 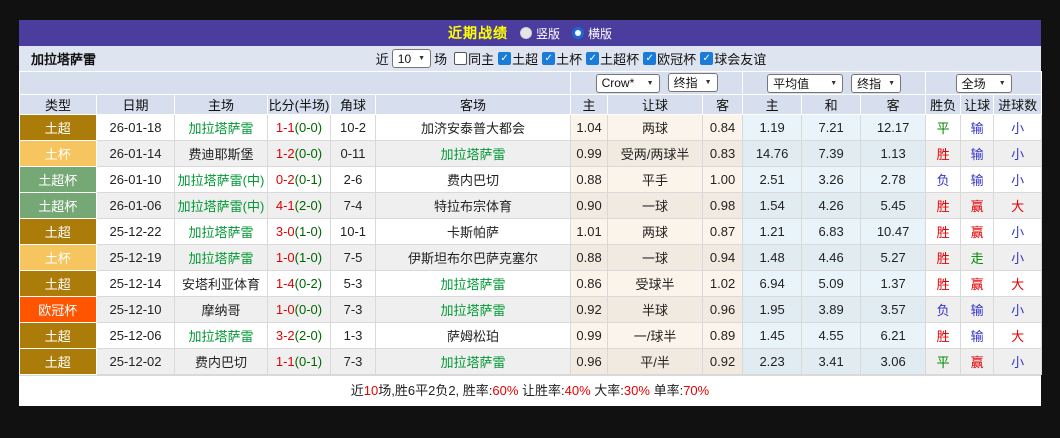 I want to click on scope-select: 全场 ▼, so click(x=983, y=83).